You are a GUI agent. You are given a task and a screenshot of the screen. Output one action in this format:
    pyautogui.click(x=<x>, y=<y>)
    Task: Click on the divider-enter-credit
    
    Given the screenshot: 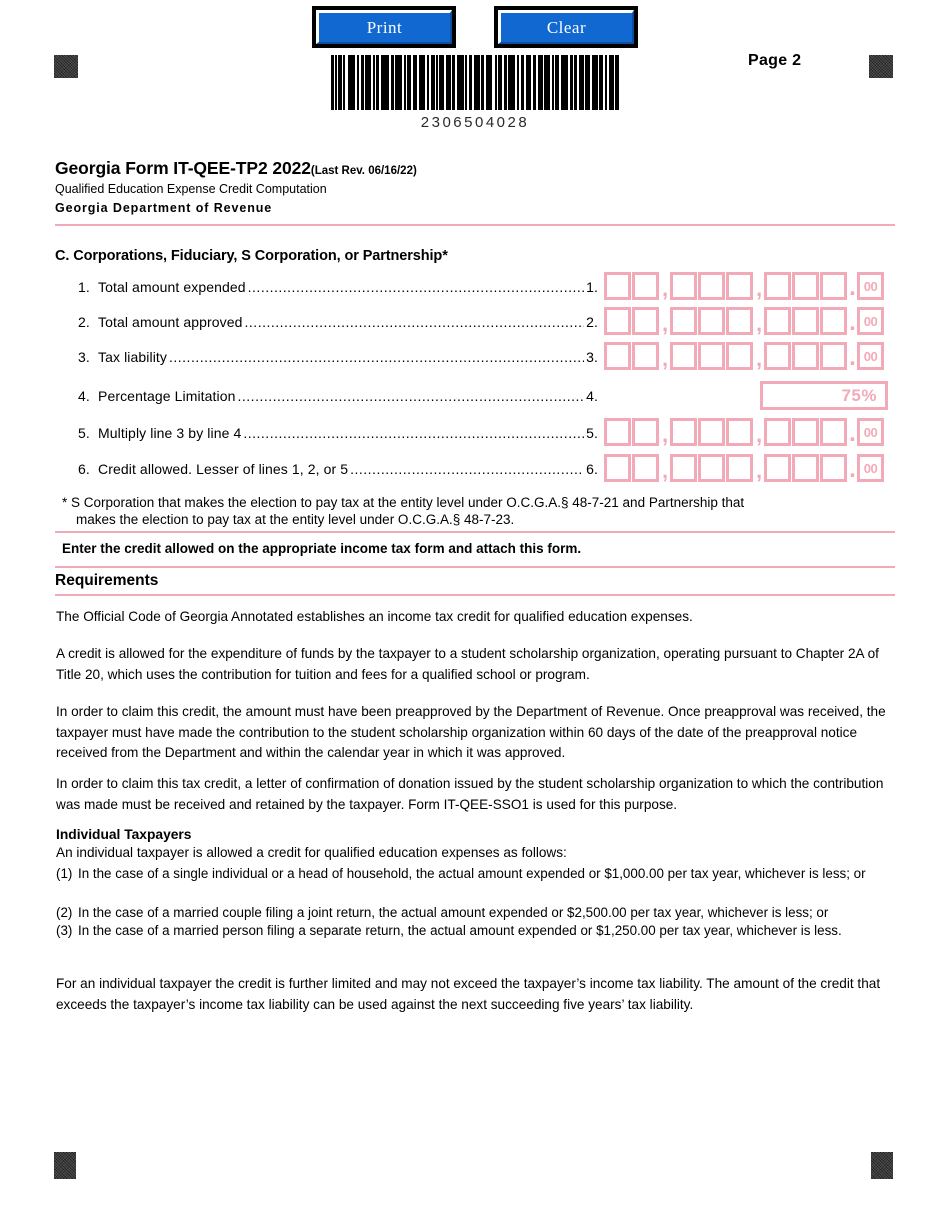 What is the action you would take?
    pyautogui.click(x=475, y=567)
    